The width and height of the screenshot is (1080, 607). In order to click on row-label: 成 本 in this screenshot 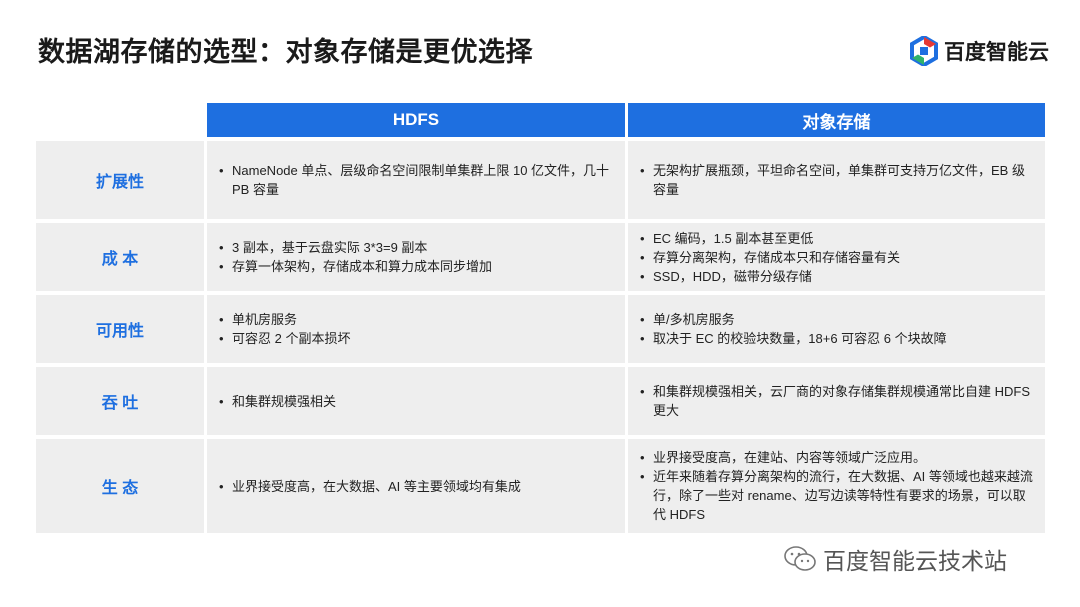, I will do `click(120, 257)`.